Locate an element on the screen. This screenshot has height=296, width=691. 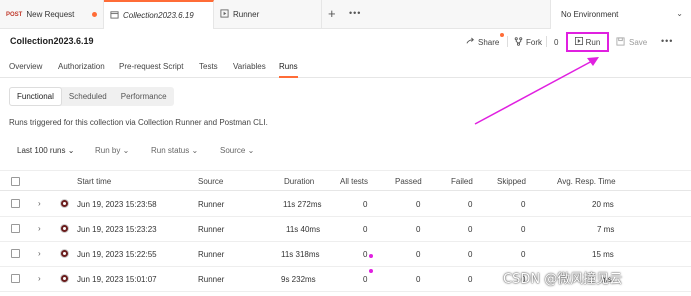
run-button: Run is located at coordinates (587, 42).